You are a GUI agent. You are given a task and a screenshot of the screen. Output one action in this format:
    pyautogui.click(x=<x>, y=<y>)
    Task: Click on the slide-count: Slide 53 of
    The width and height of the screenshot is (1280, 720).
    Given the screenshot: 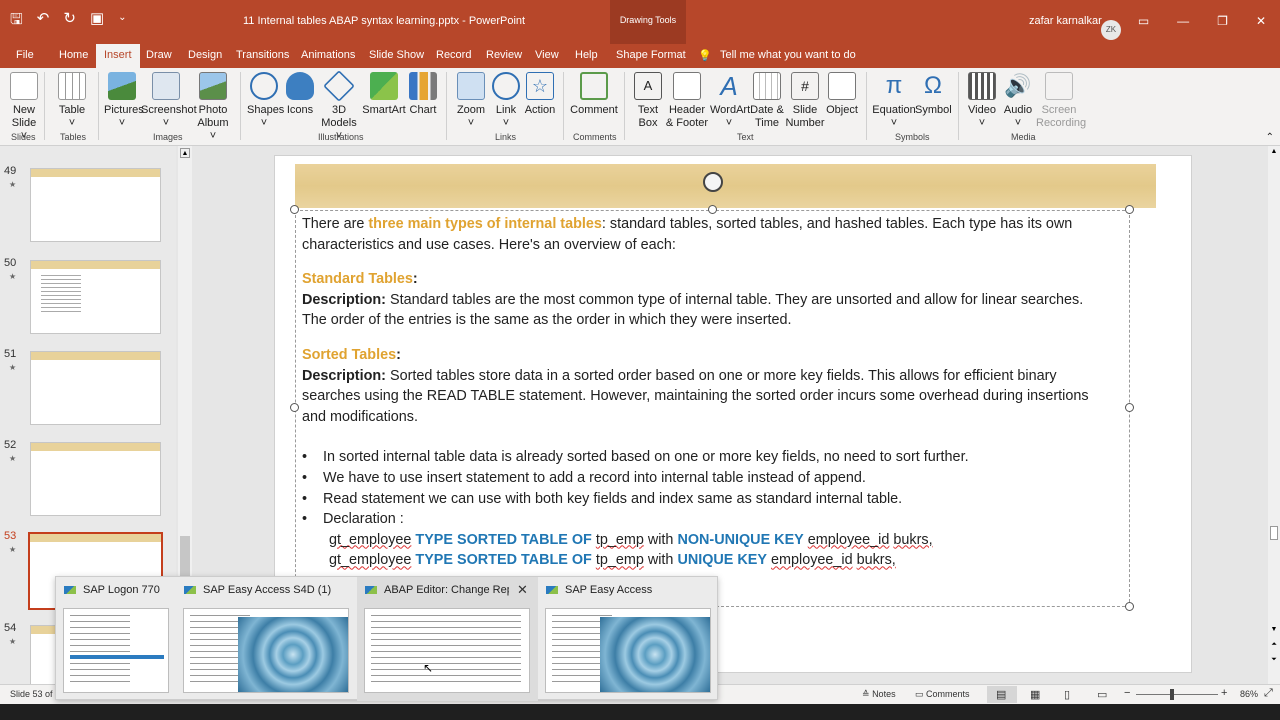 What is the action you would take?
    pyautogui.click(x=31, y=694)
    